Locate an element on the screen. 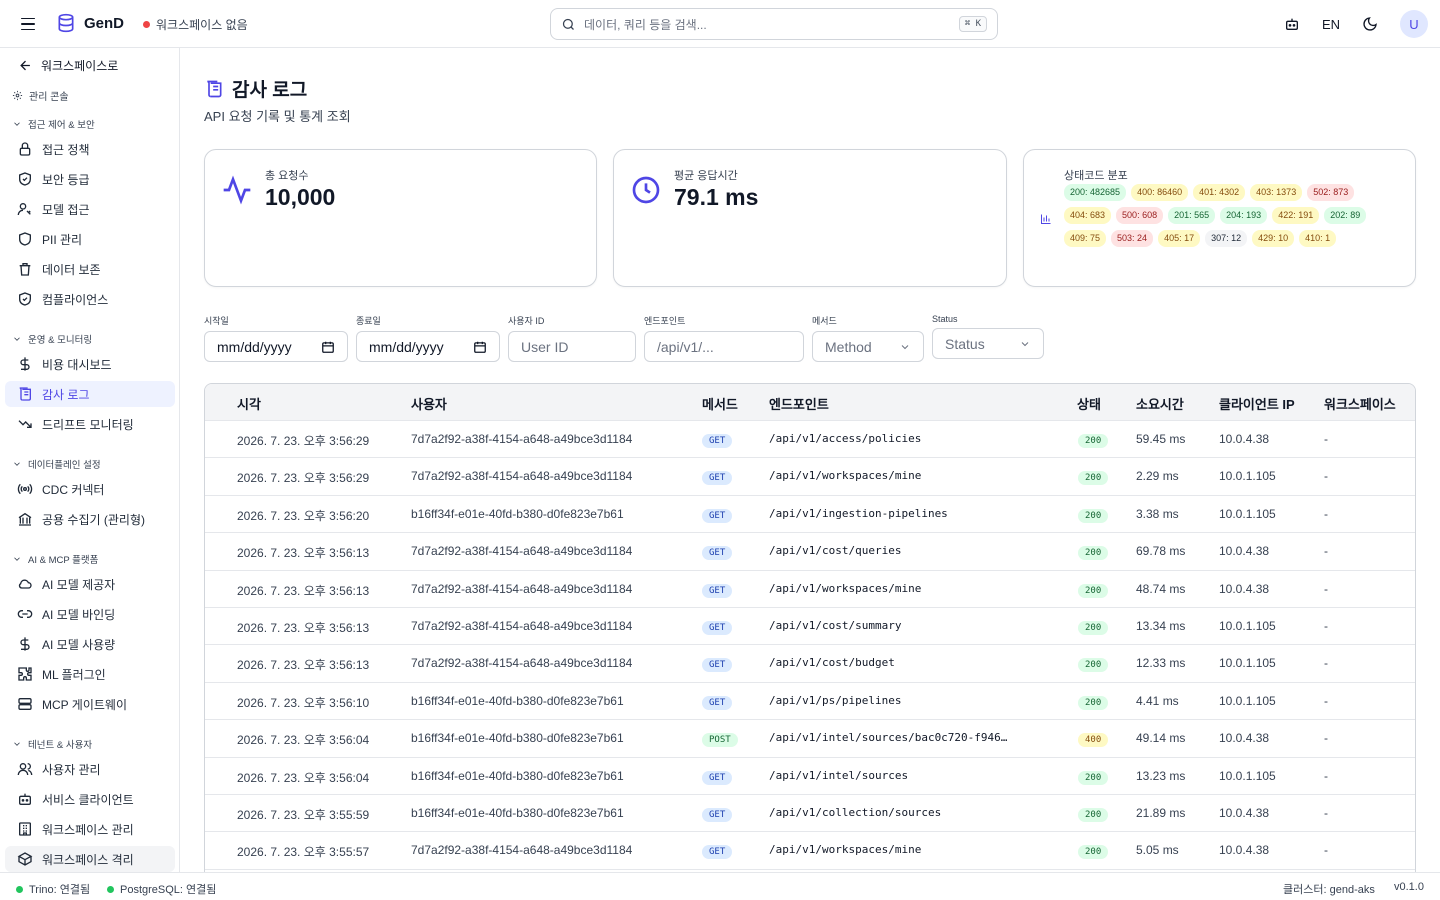 This screenshot has width=1440, height=900. sidebar-item-ai-usage: AI 모델 사용량 is located at coordinates (90, 644).